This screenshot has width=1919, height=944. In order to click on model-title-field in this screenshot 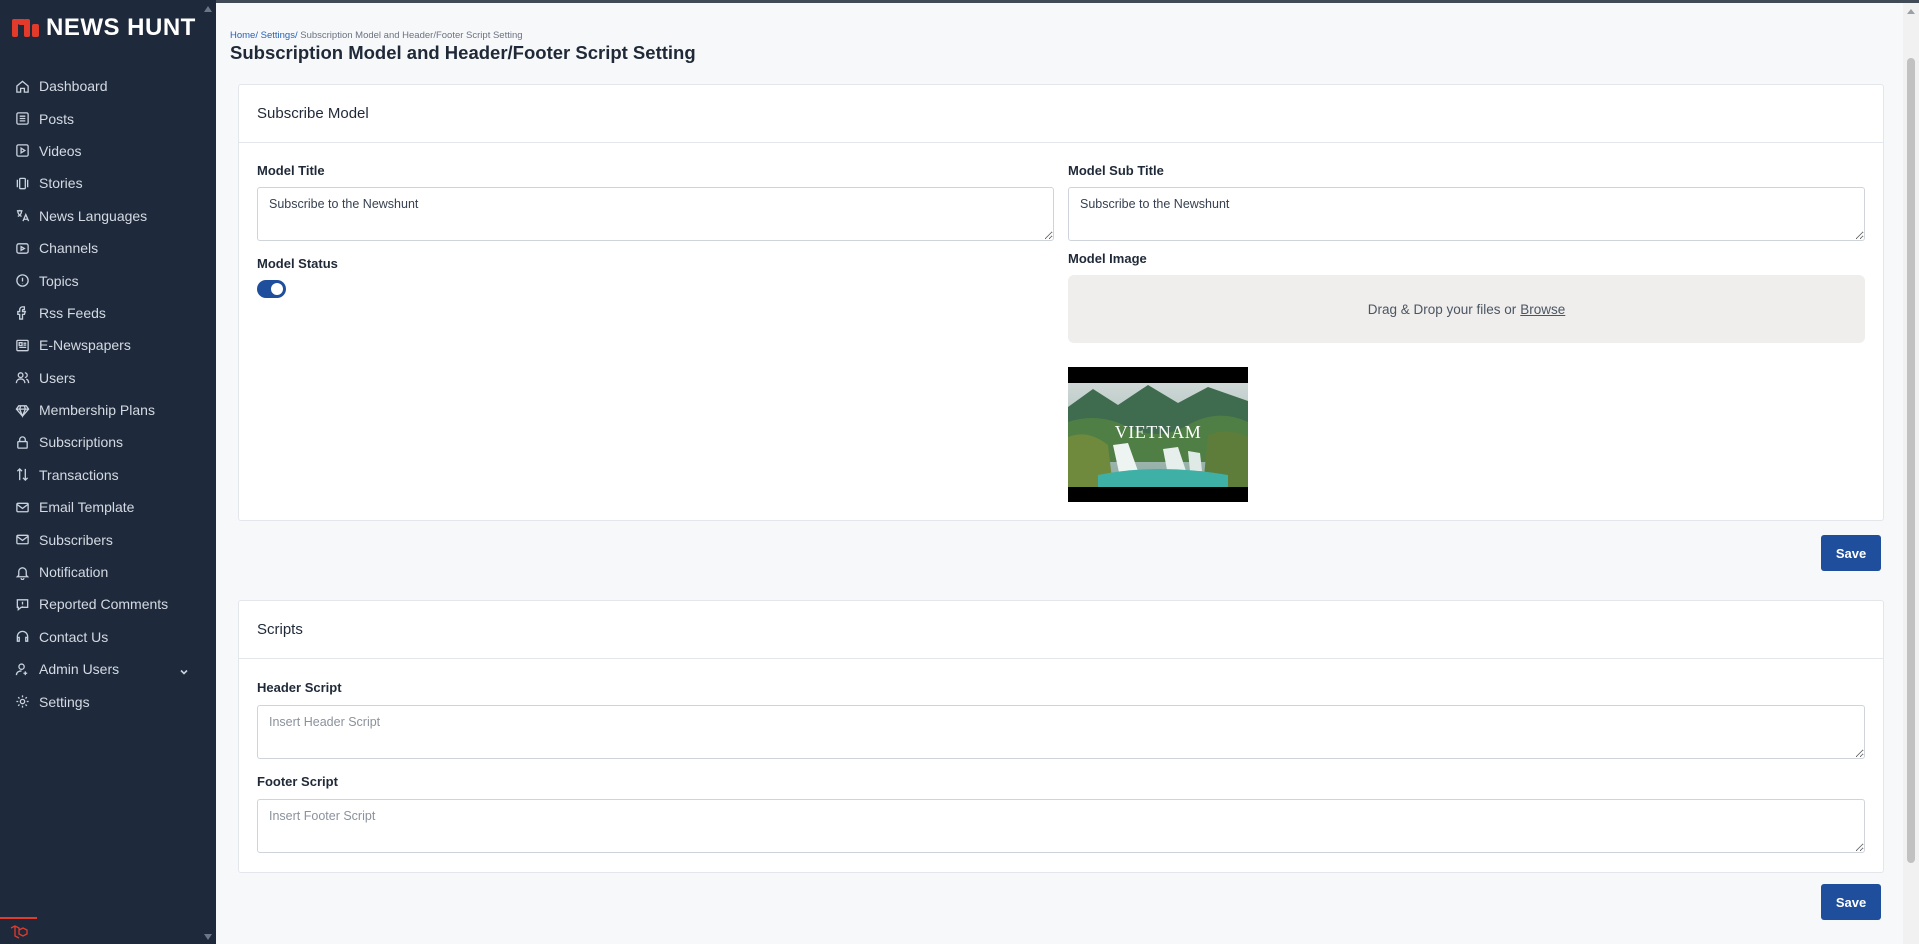, I will do `click(655, 214)`.